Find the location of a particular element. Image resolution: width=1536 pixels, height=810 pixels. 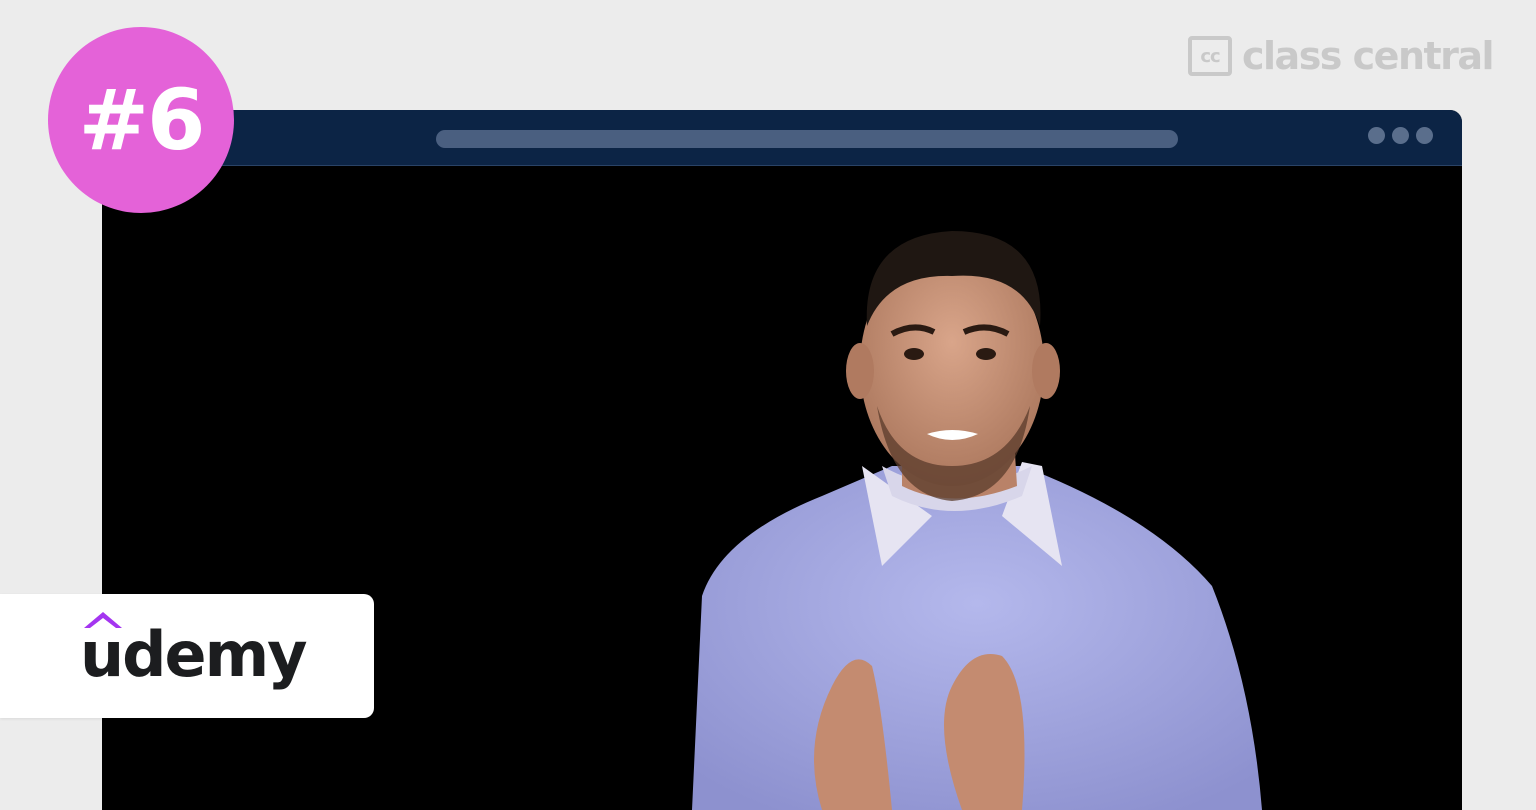

class-central-logo: cc class central is located at coordinates (1341, 56).